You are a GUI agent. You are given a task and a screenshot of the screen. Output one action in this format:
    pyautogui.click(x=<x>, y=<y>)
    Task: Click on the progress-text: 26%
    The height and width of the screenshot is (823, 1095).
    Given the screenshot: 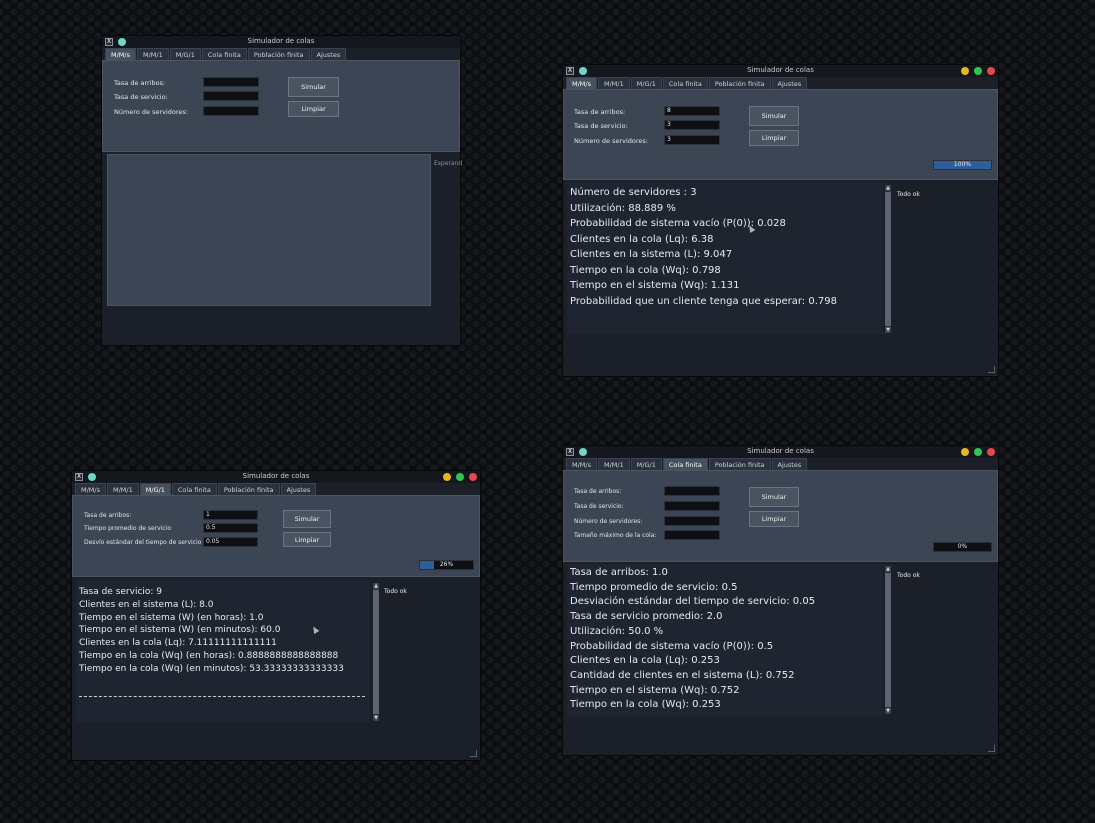 What is the action you would take?
    pyautogui.click(x=446, y=564)
    